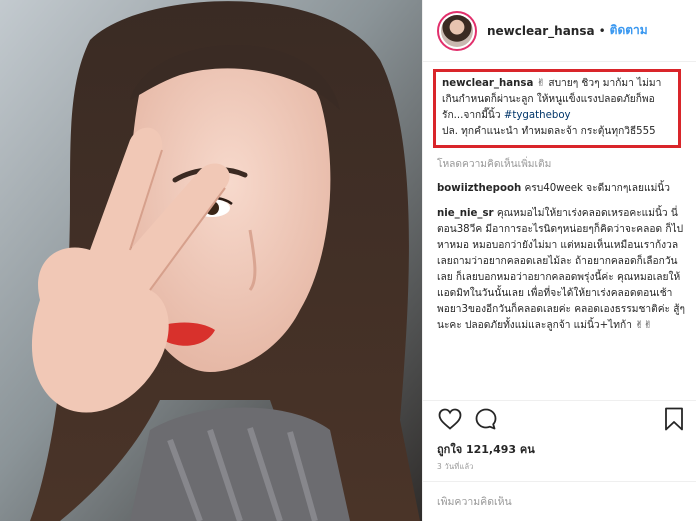 The width and height of the screenshot is (696, 521). What do you see at coordinates (562, 164) in the screenshot?
I see `load-more-comments-button: โหลดความคิดเห็นเพิ่มเติม` at bounding box center [562, 164].